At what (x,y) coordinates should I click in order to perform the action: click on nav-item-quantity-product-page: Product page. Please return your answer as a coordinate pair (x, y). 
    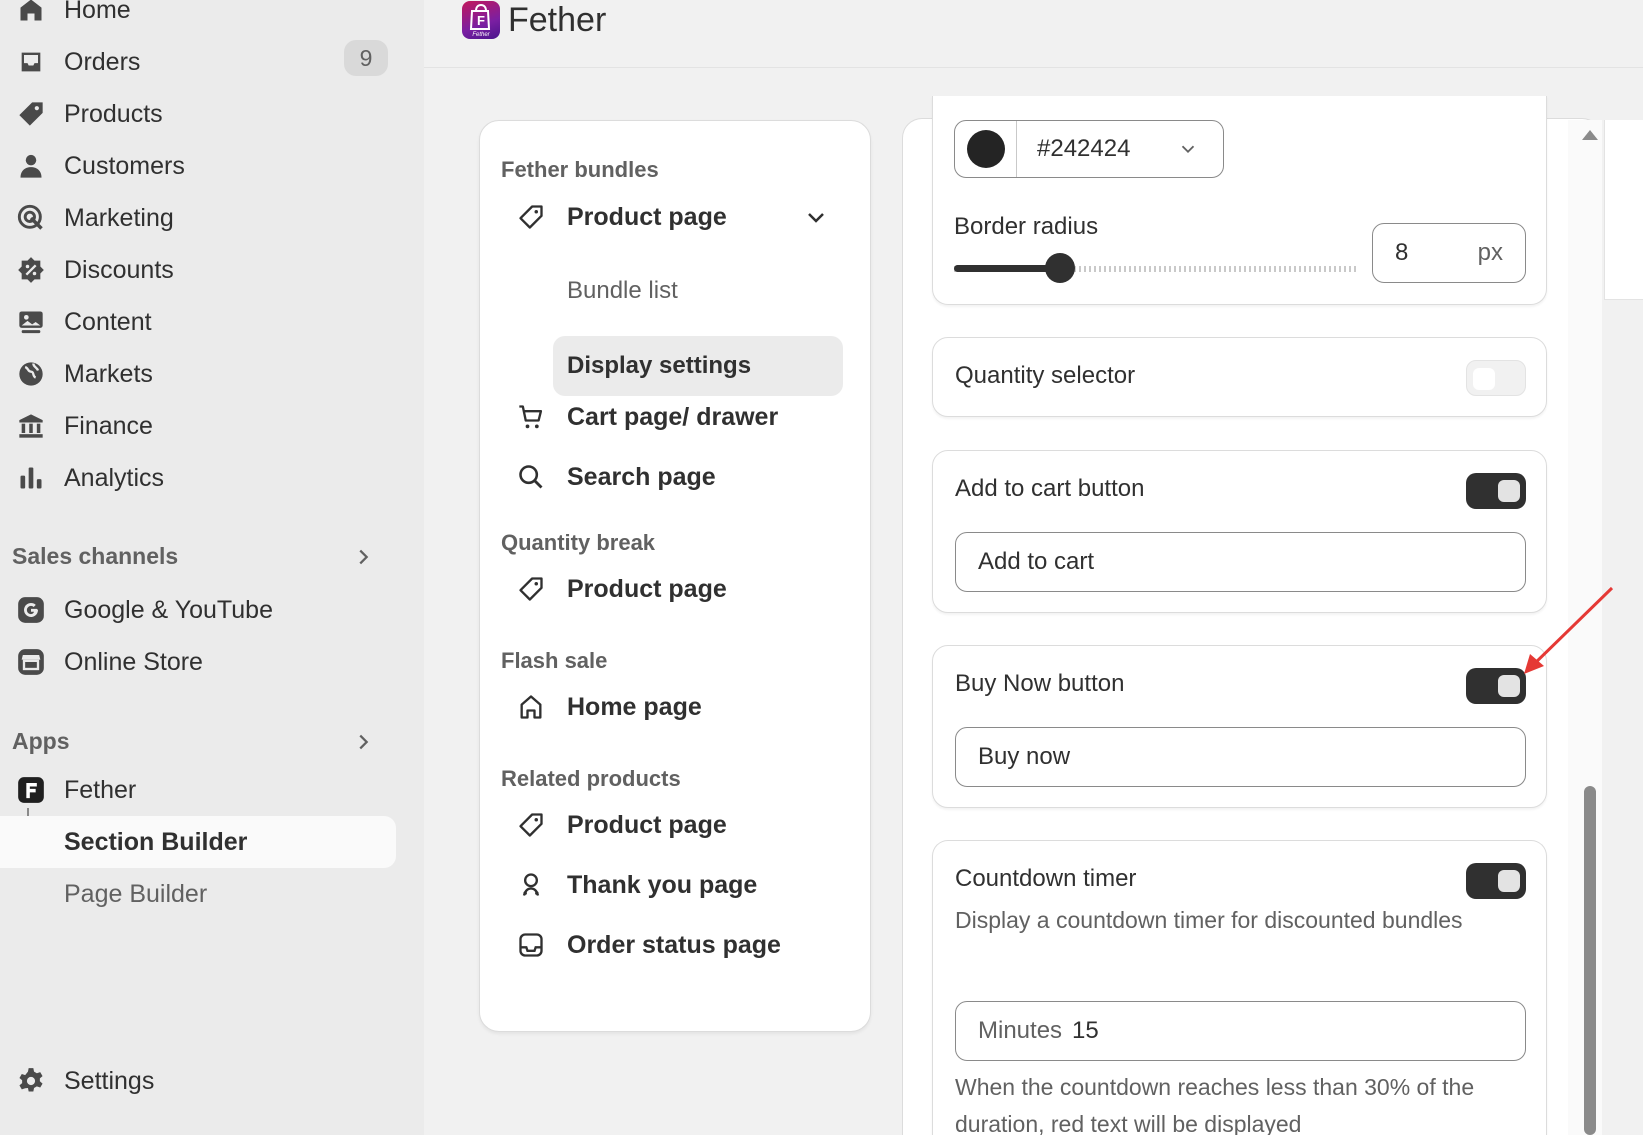
    Looking at the image, I should click on (674, 589).